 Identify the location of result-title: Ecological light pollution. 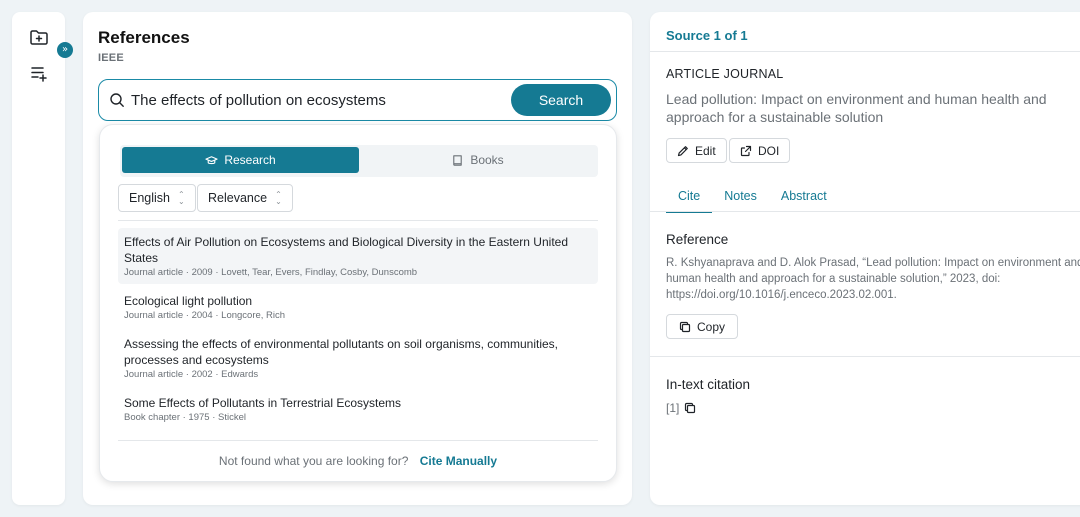
(188, 301).